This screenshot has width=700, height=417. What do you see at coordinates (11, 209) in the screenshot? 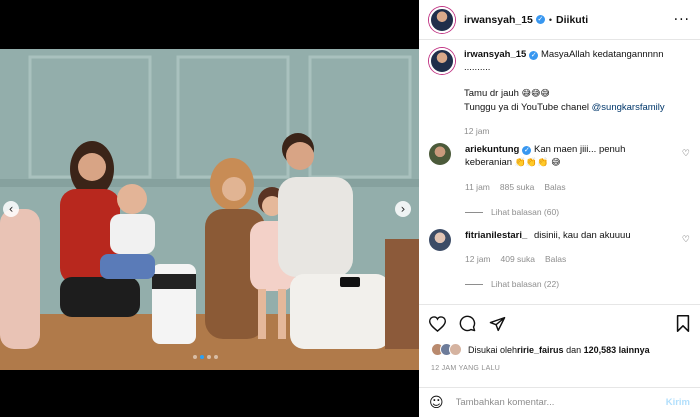
I see `previous-media-button: ‹` at bounding box center [11, 209].